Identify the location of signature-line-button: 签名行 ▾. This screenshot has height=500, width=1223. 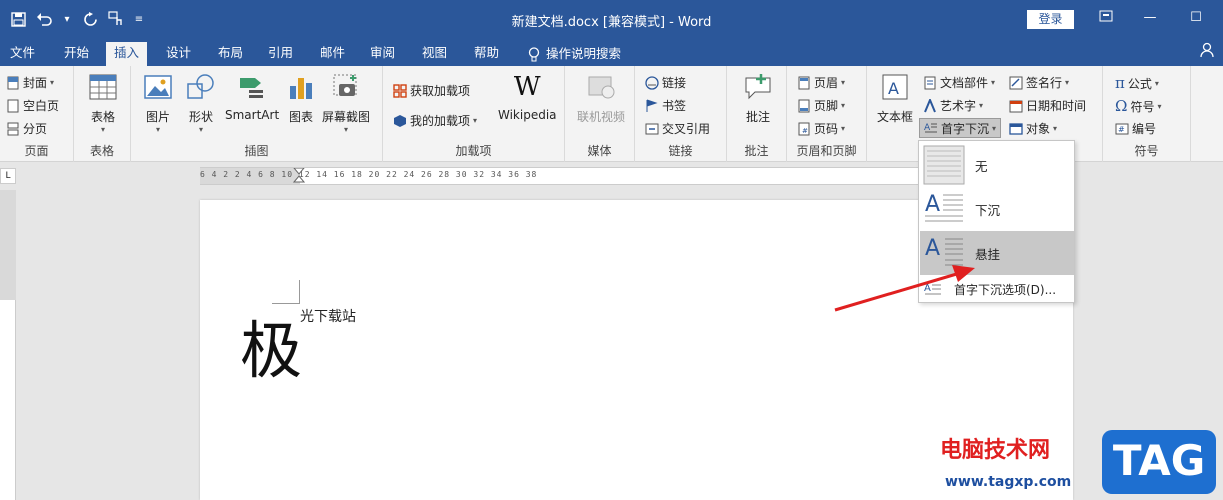
(1039, 82).